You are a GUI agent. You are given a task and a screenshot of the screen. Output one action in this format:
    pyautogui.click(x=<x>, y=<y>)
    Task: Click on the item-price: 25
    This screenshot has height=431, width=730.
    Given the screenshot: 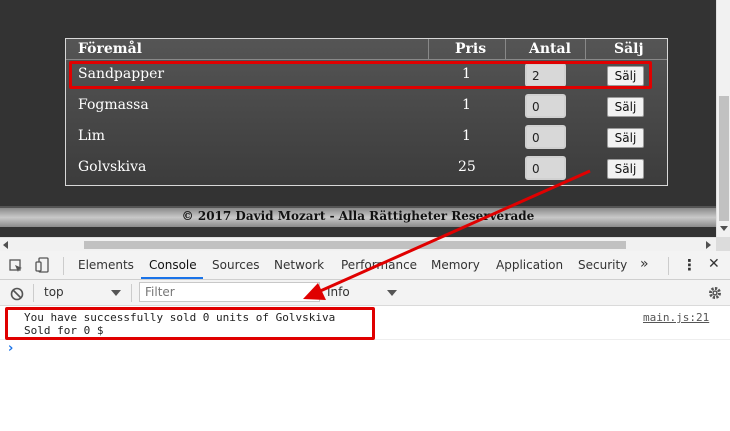 What is the action you would take?
    pyautogui.click(x=467, y=167)
    